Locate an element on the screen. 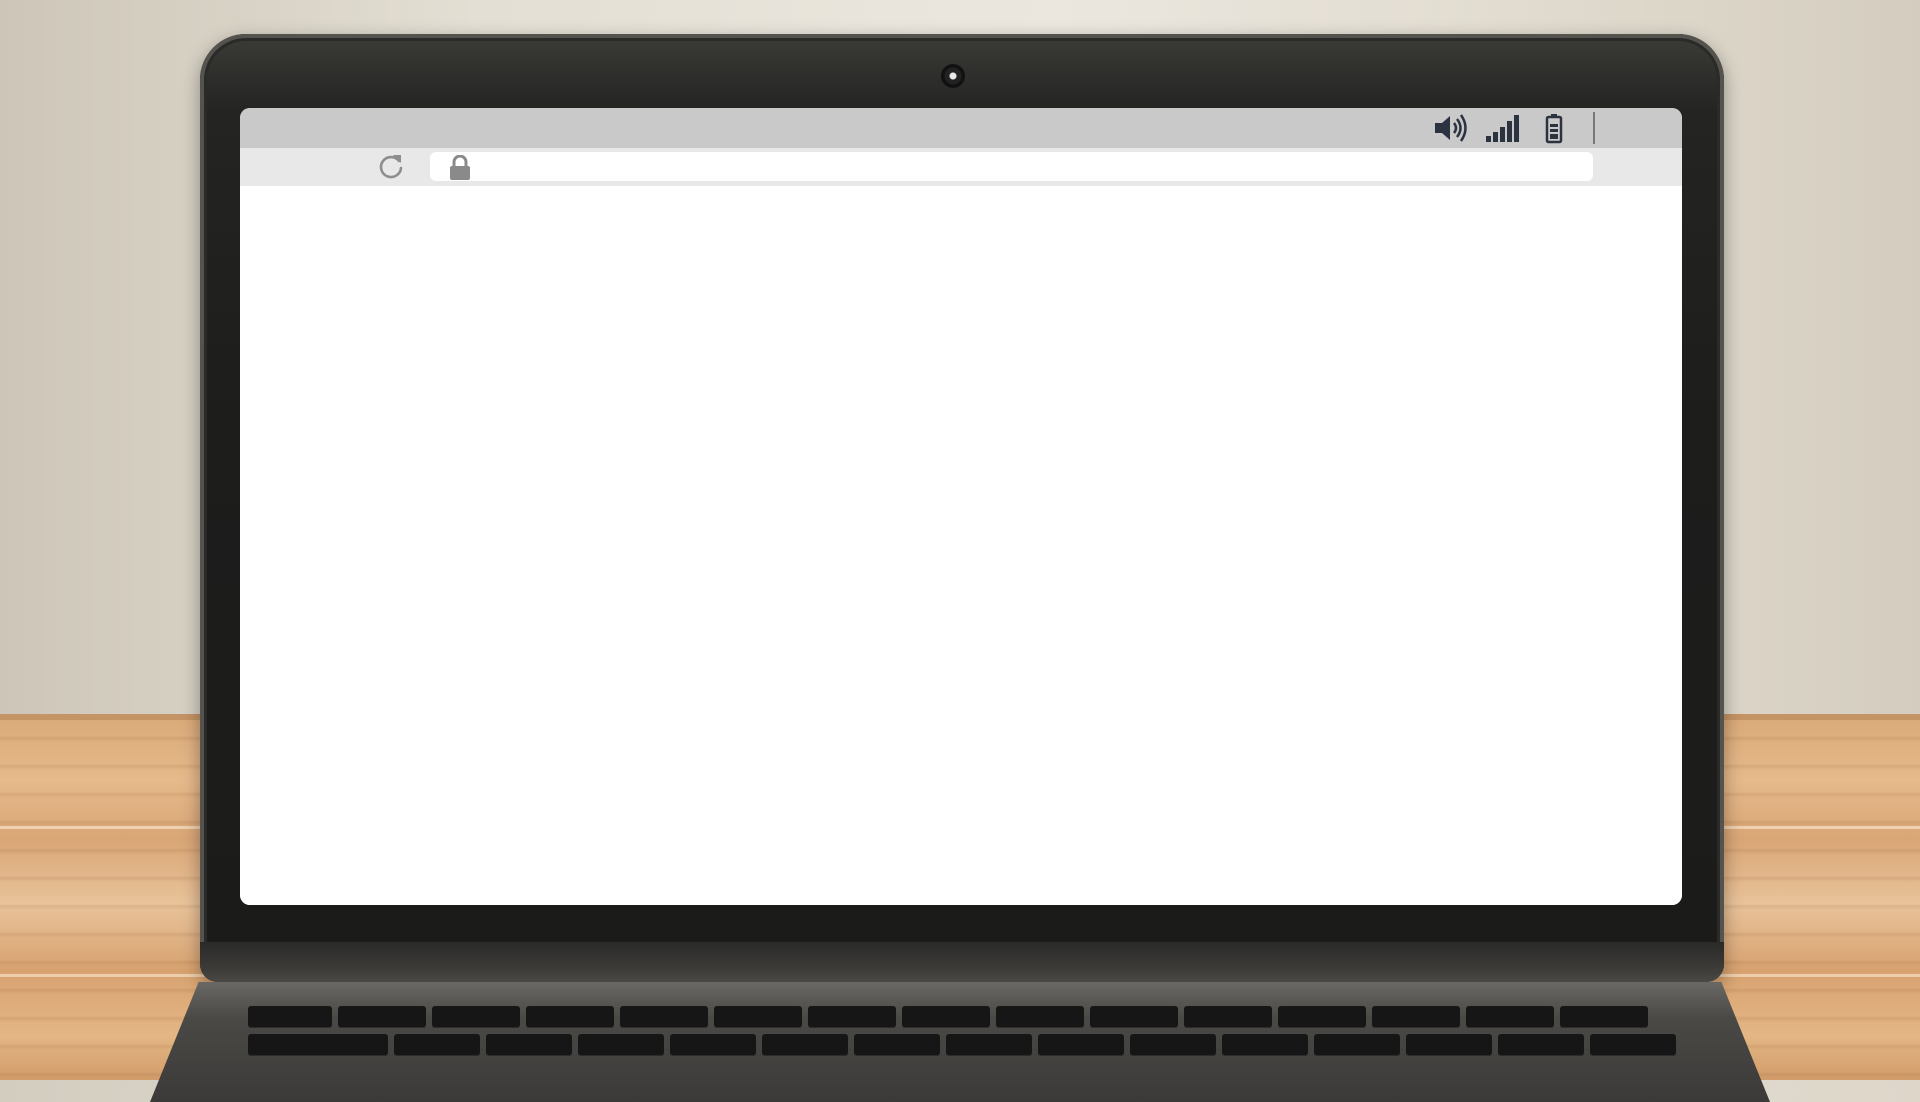 The width and height of the screenshot is (1920, 1102). webcam-icon is located at coordinates (953, 76).